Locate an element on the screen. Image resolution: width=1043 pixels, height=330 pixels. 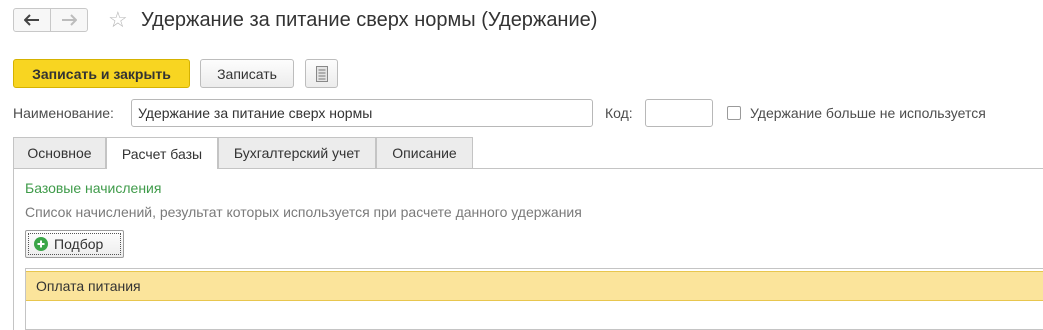
tab-description: Описание is located at coordinates (424, 152).